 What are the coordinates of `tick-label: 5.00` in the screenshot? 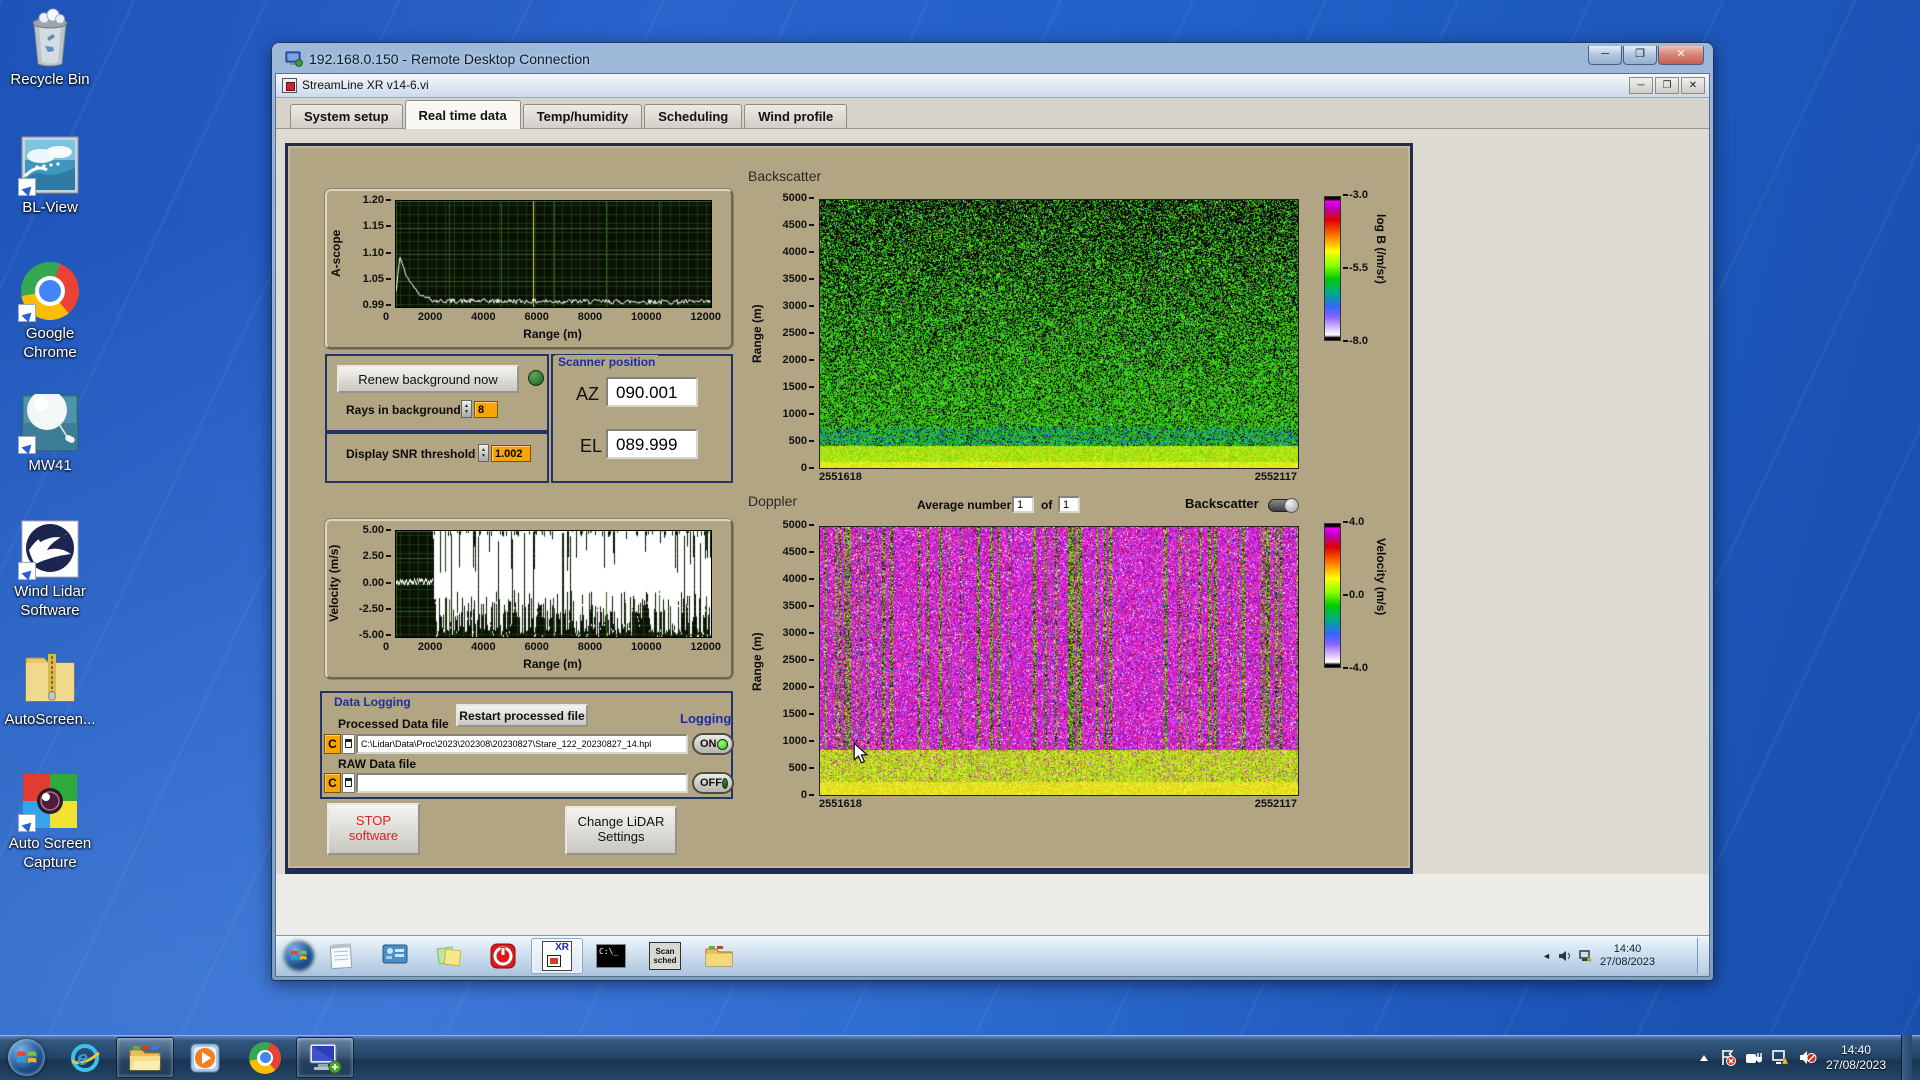 It's located at (377, 530).